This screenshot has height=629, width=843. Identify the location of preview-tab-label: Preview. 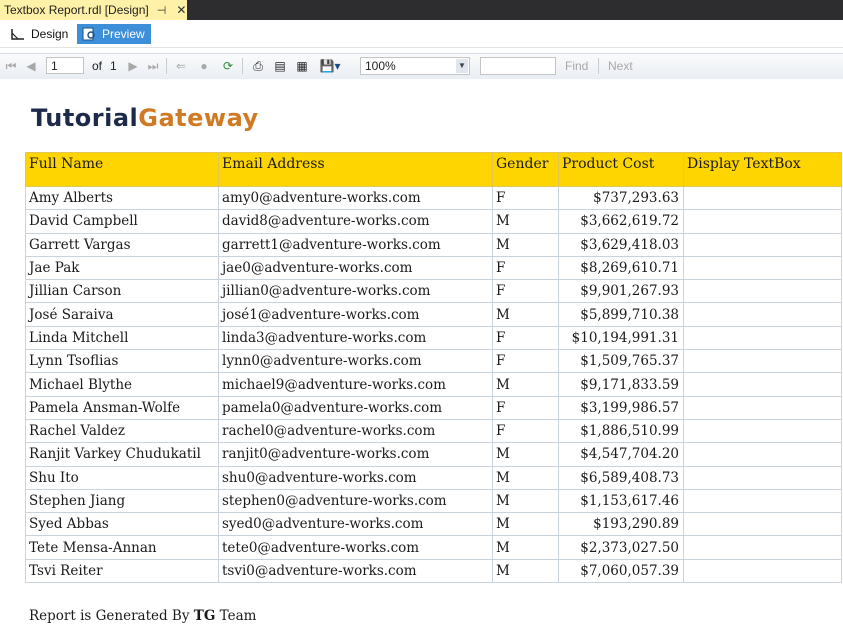
(123, 34).